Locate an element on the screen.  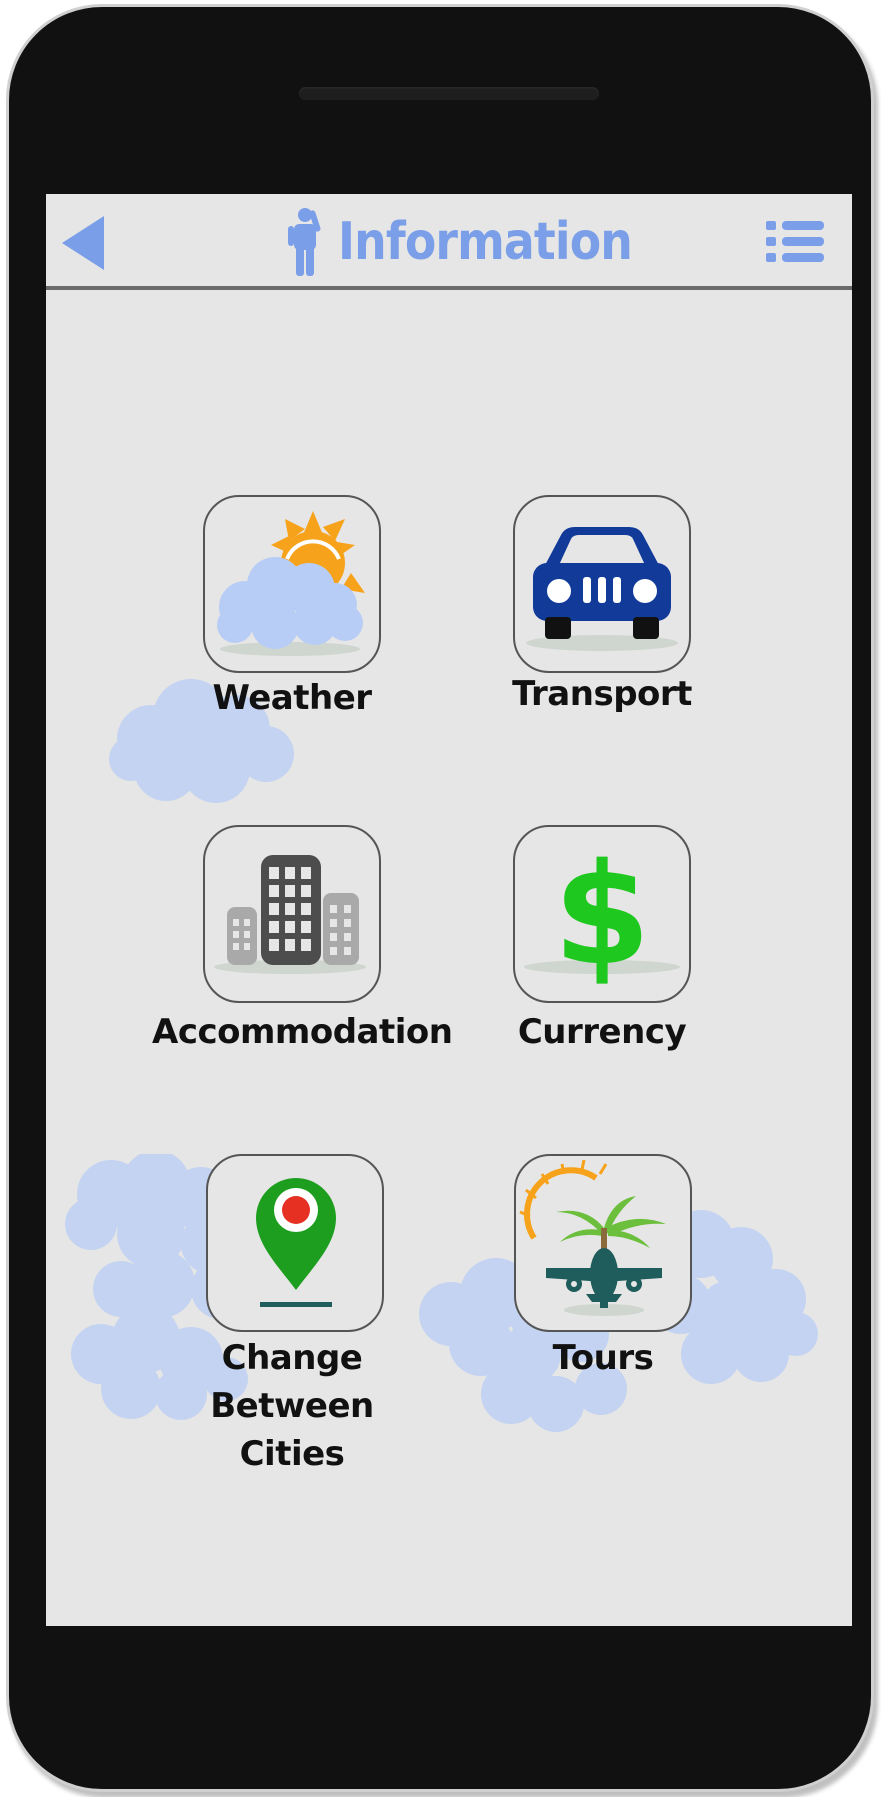
tile-label-tours: Tours is located at coordinates (603, 1358).